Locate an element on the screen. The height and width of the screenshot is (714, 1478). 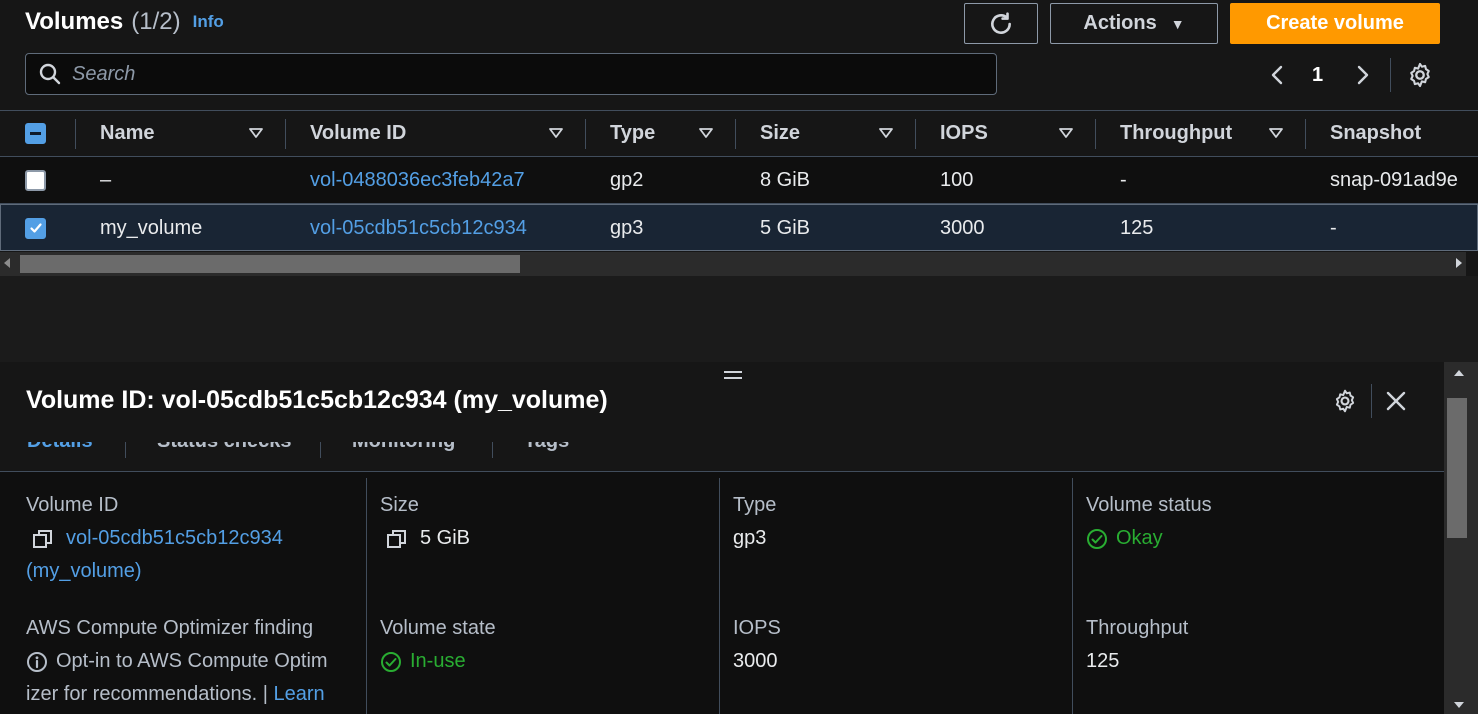
column-header-throughput: Throughput is located at coordinates (1210, 133).